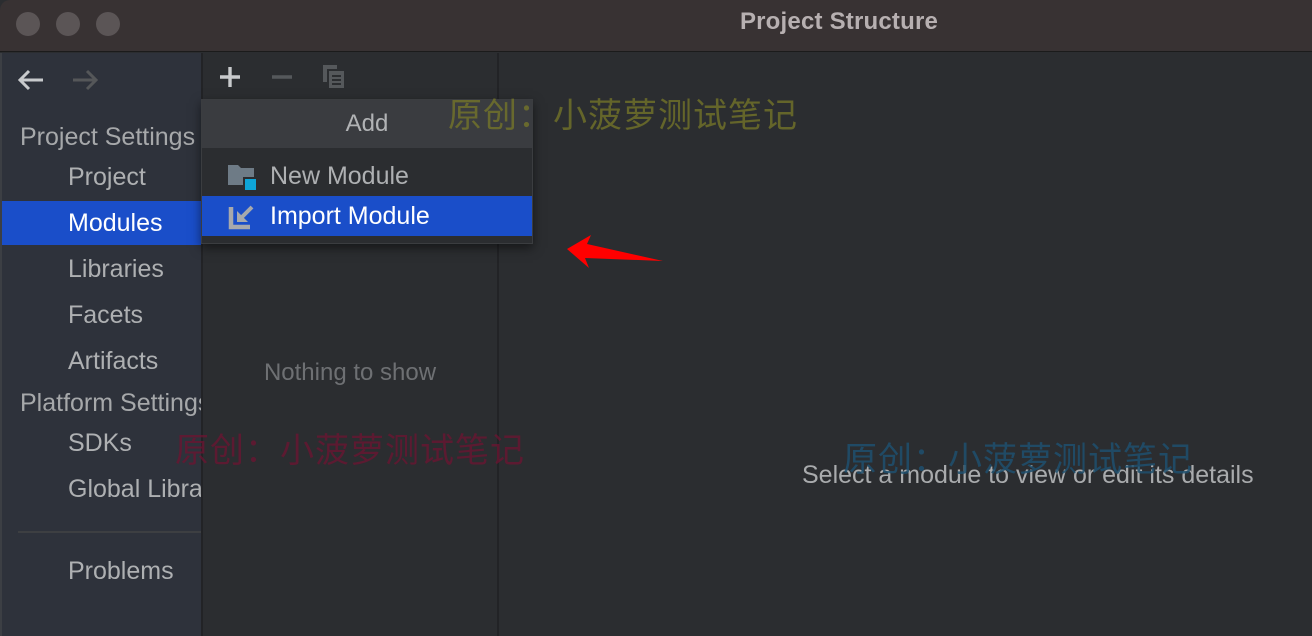 The height and width of the screenshot is (636, 1312). Describe the element at coordinates (839, 21) in the screenshot. I see `window-title: Project Structure` at that location.